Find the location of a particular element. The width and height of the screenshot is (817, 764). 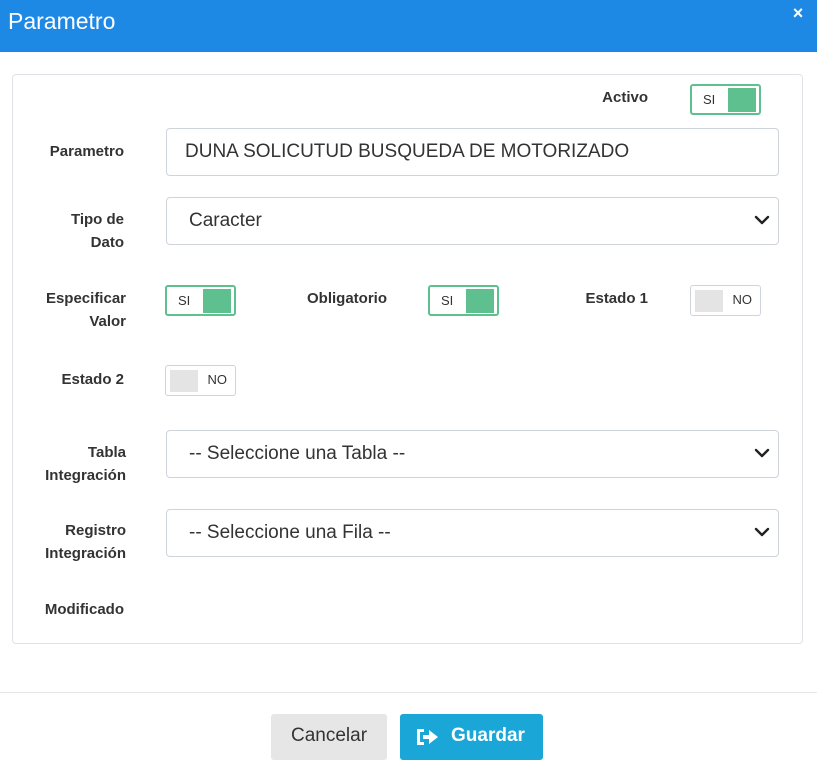

tipo-dato-select: Caracter is located at coordinates (472, 221).